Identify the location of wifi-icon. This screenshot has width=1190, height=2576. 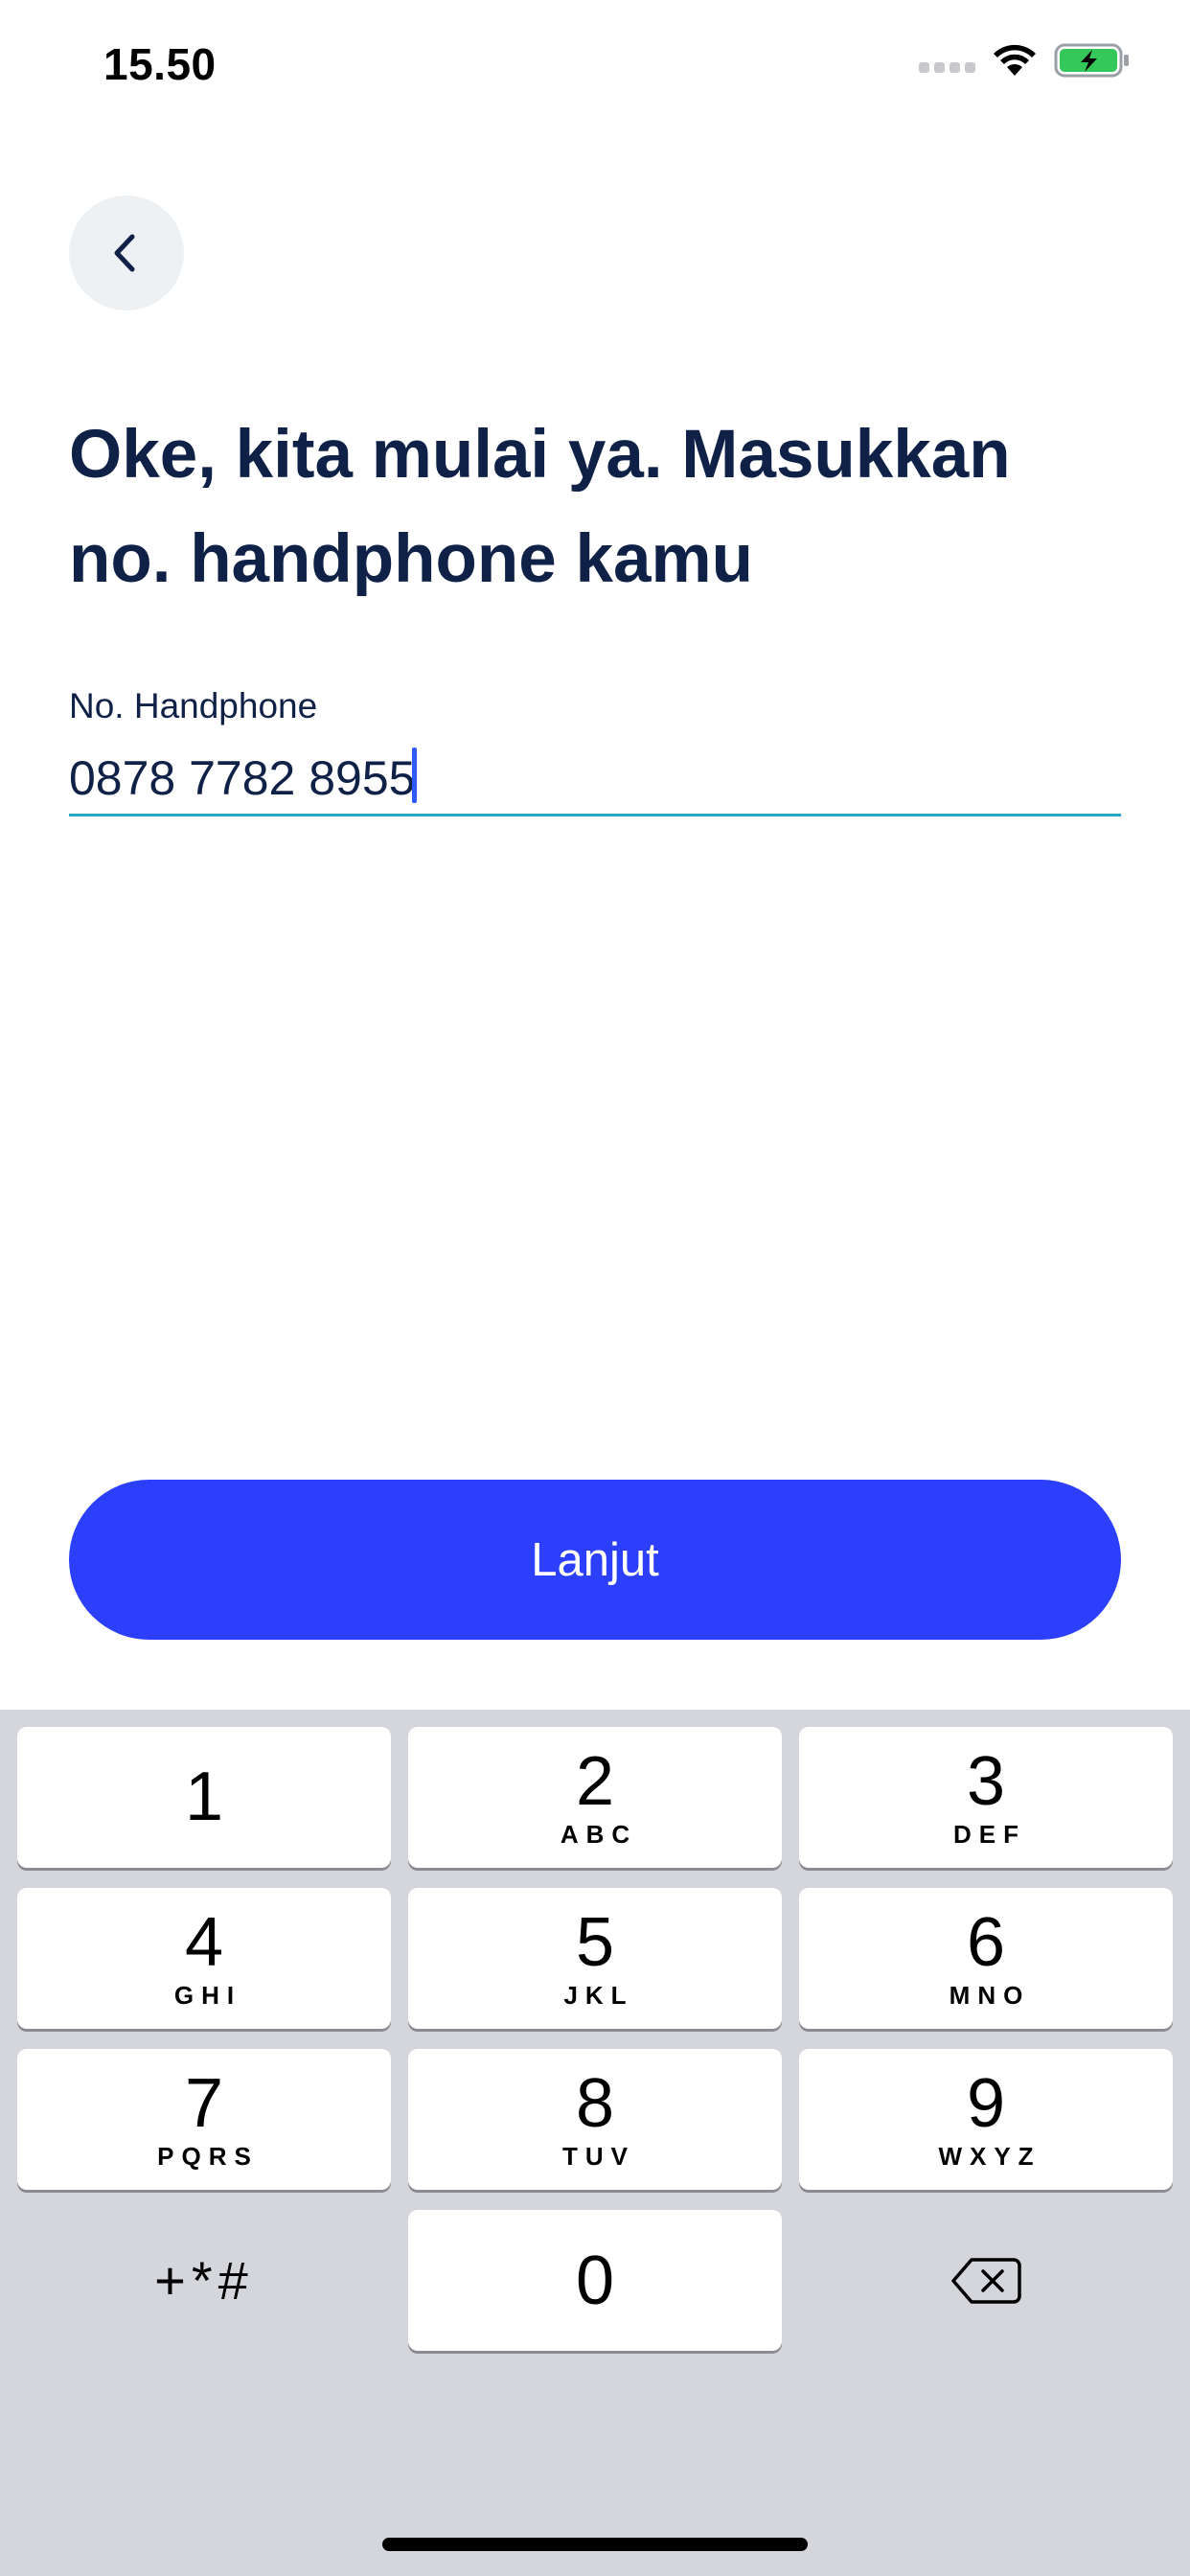
(1015, 60).